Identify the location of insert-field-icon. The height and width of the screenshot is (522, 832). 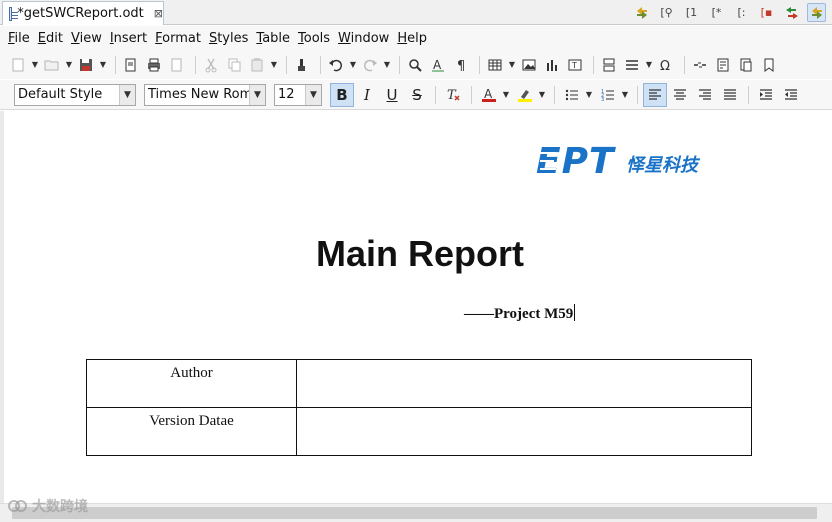
(632, 65).